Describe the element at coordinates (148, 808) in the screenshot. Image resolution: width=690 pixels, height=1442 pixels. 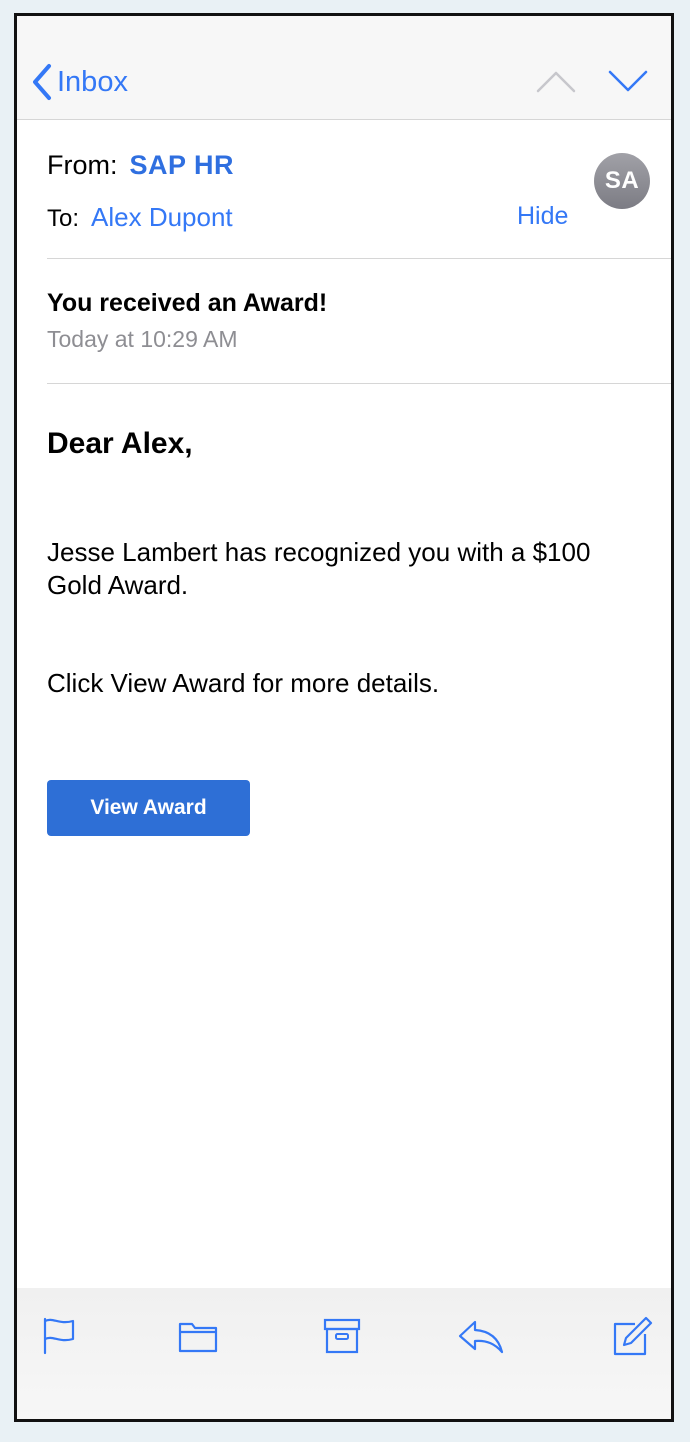
I see `view-award-button: View Award` at that location.